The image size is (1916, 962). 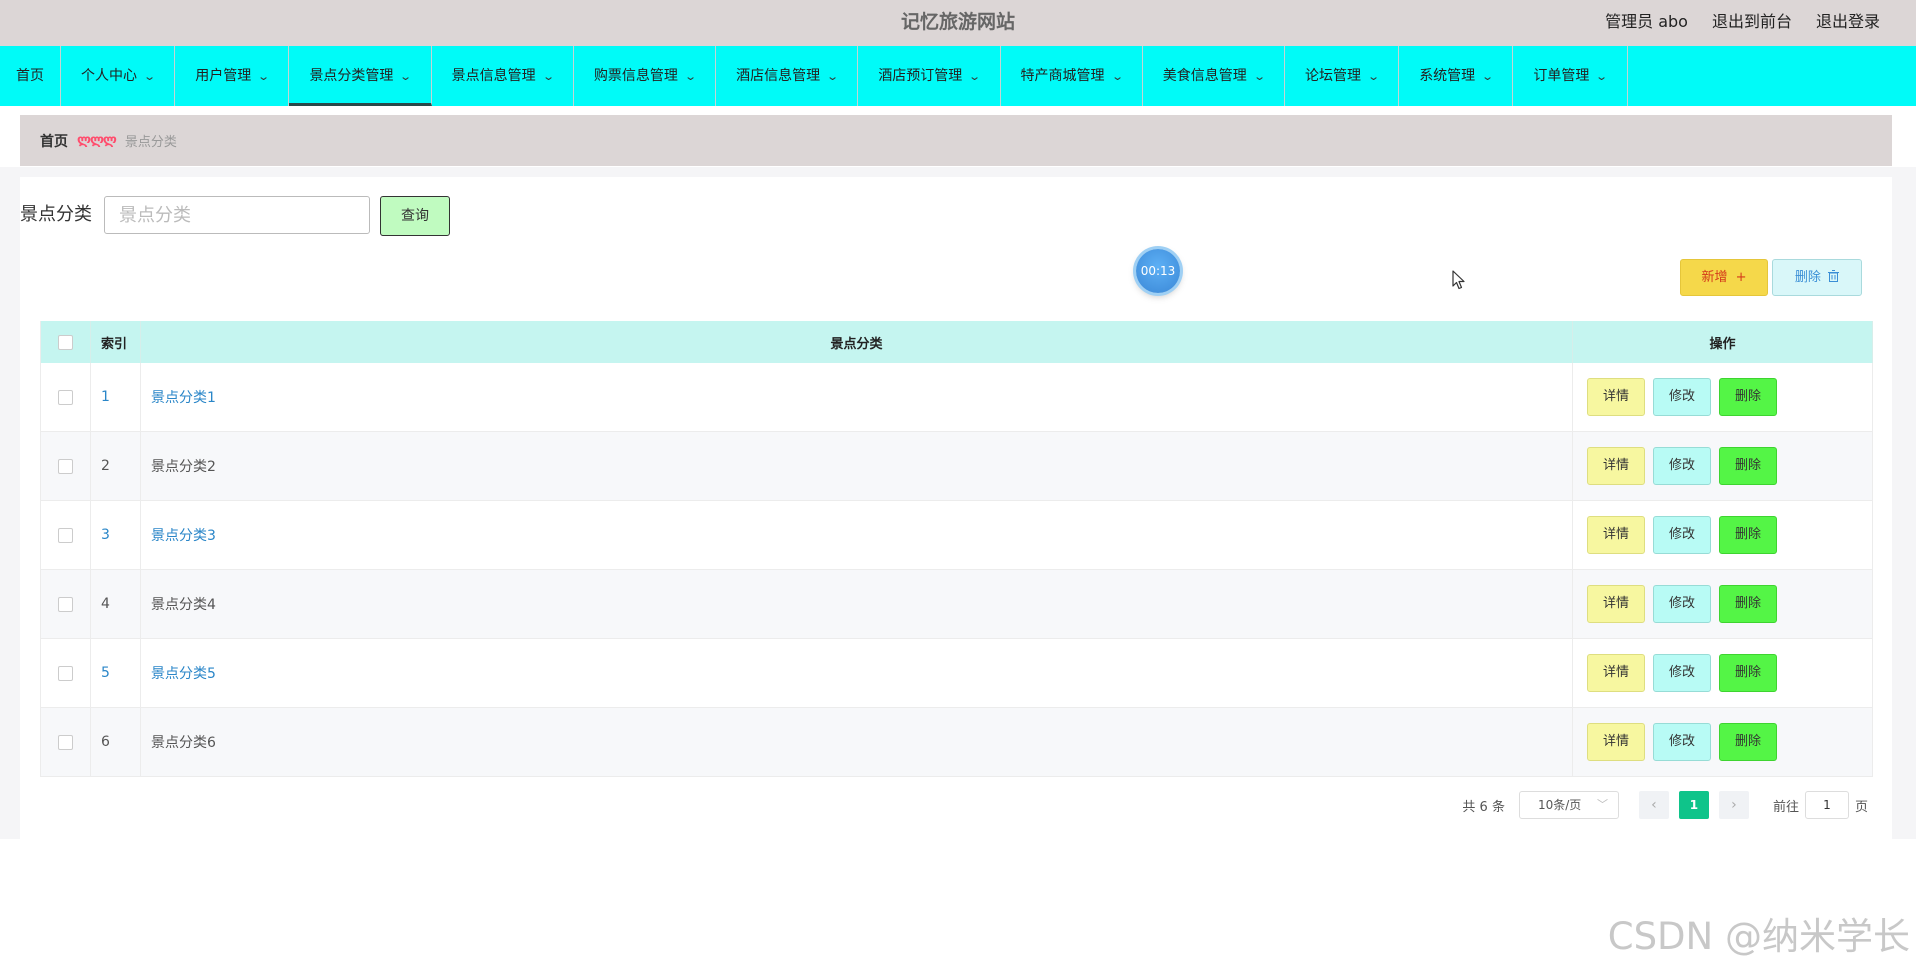 What do you see at coordinates (30, 76) in the screenshot?
I see `nav-item-home: 首页` at bounding box center [30, 76].